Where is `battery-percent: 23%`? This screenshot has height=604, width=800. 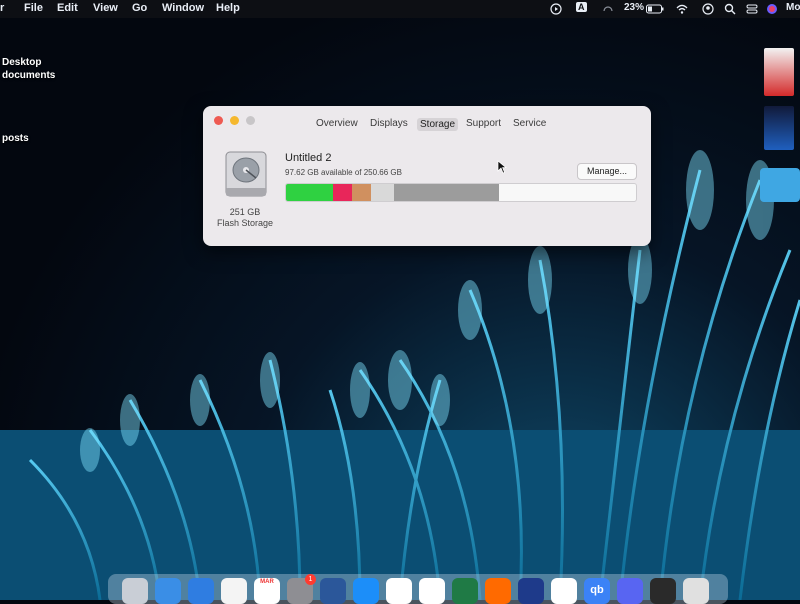 battery-percent: 23% is located at coordinates (634, 7).